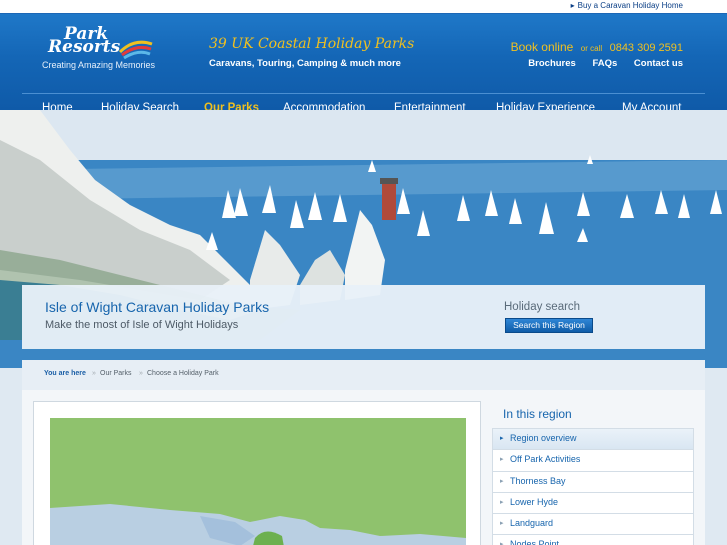 The height and width of the screenshot is (545, 727). I want to click on header-links: Brochures FAQs Contact us, so click(598, 63).